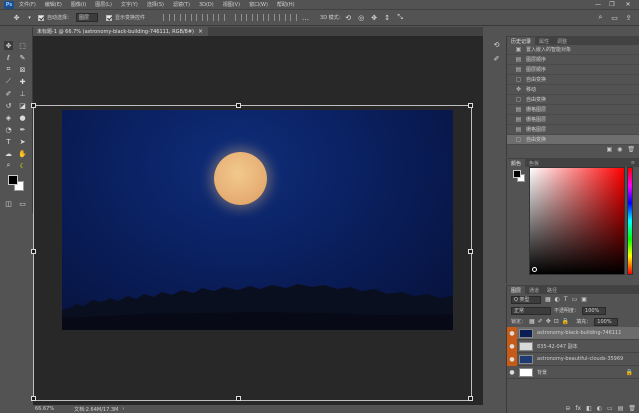  Describe the element at coordinates (609, 149) in the screenshot. I see `new-document-from-state-icon: ▣` at that location.